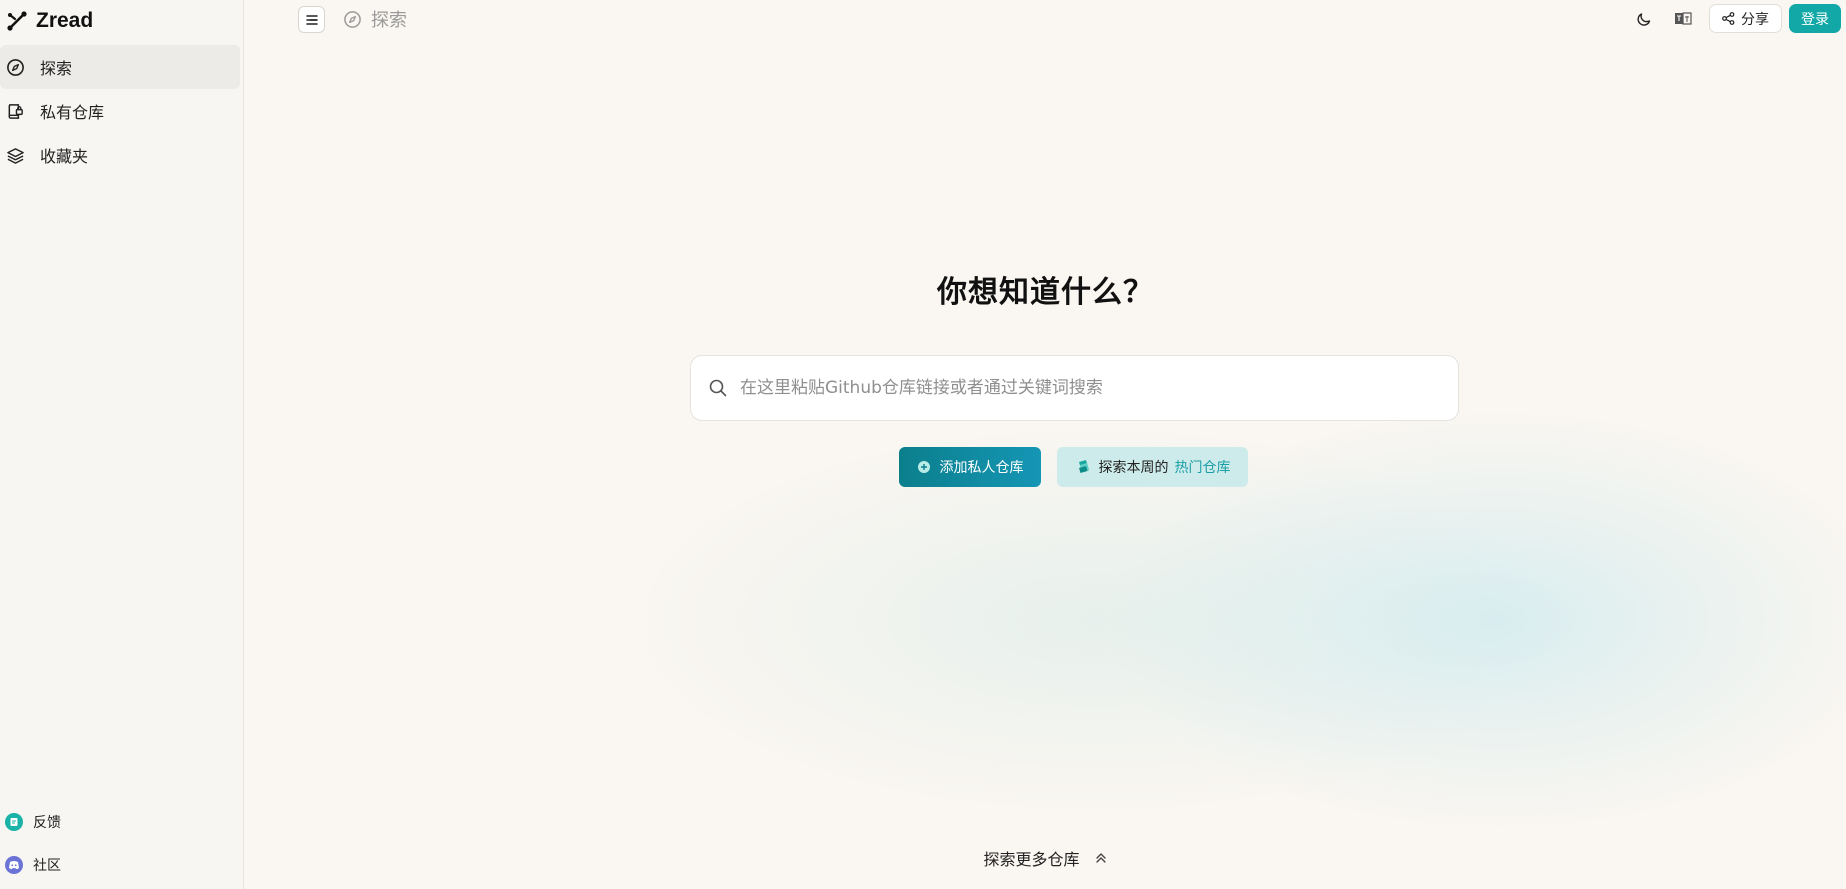 The height and width of the screenshot is (889, 1846). I want to click on search-box, so click(1074, 388).